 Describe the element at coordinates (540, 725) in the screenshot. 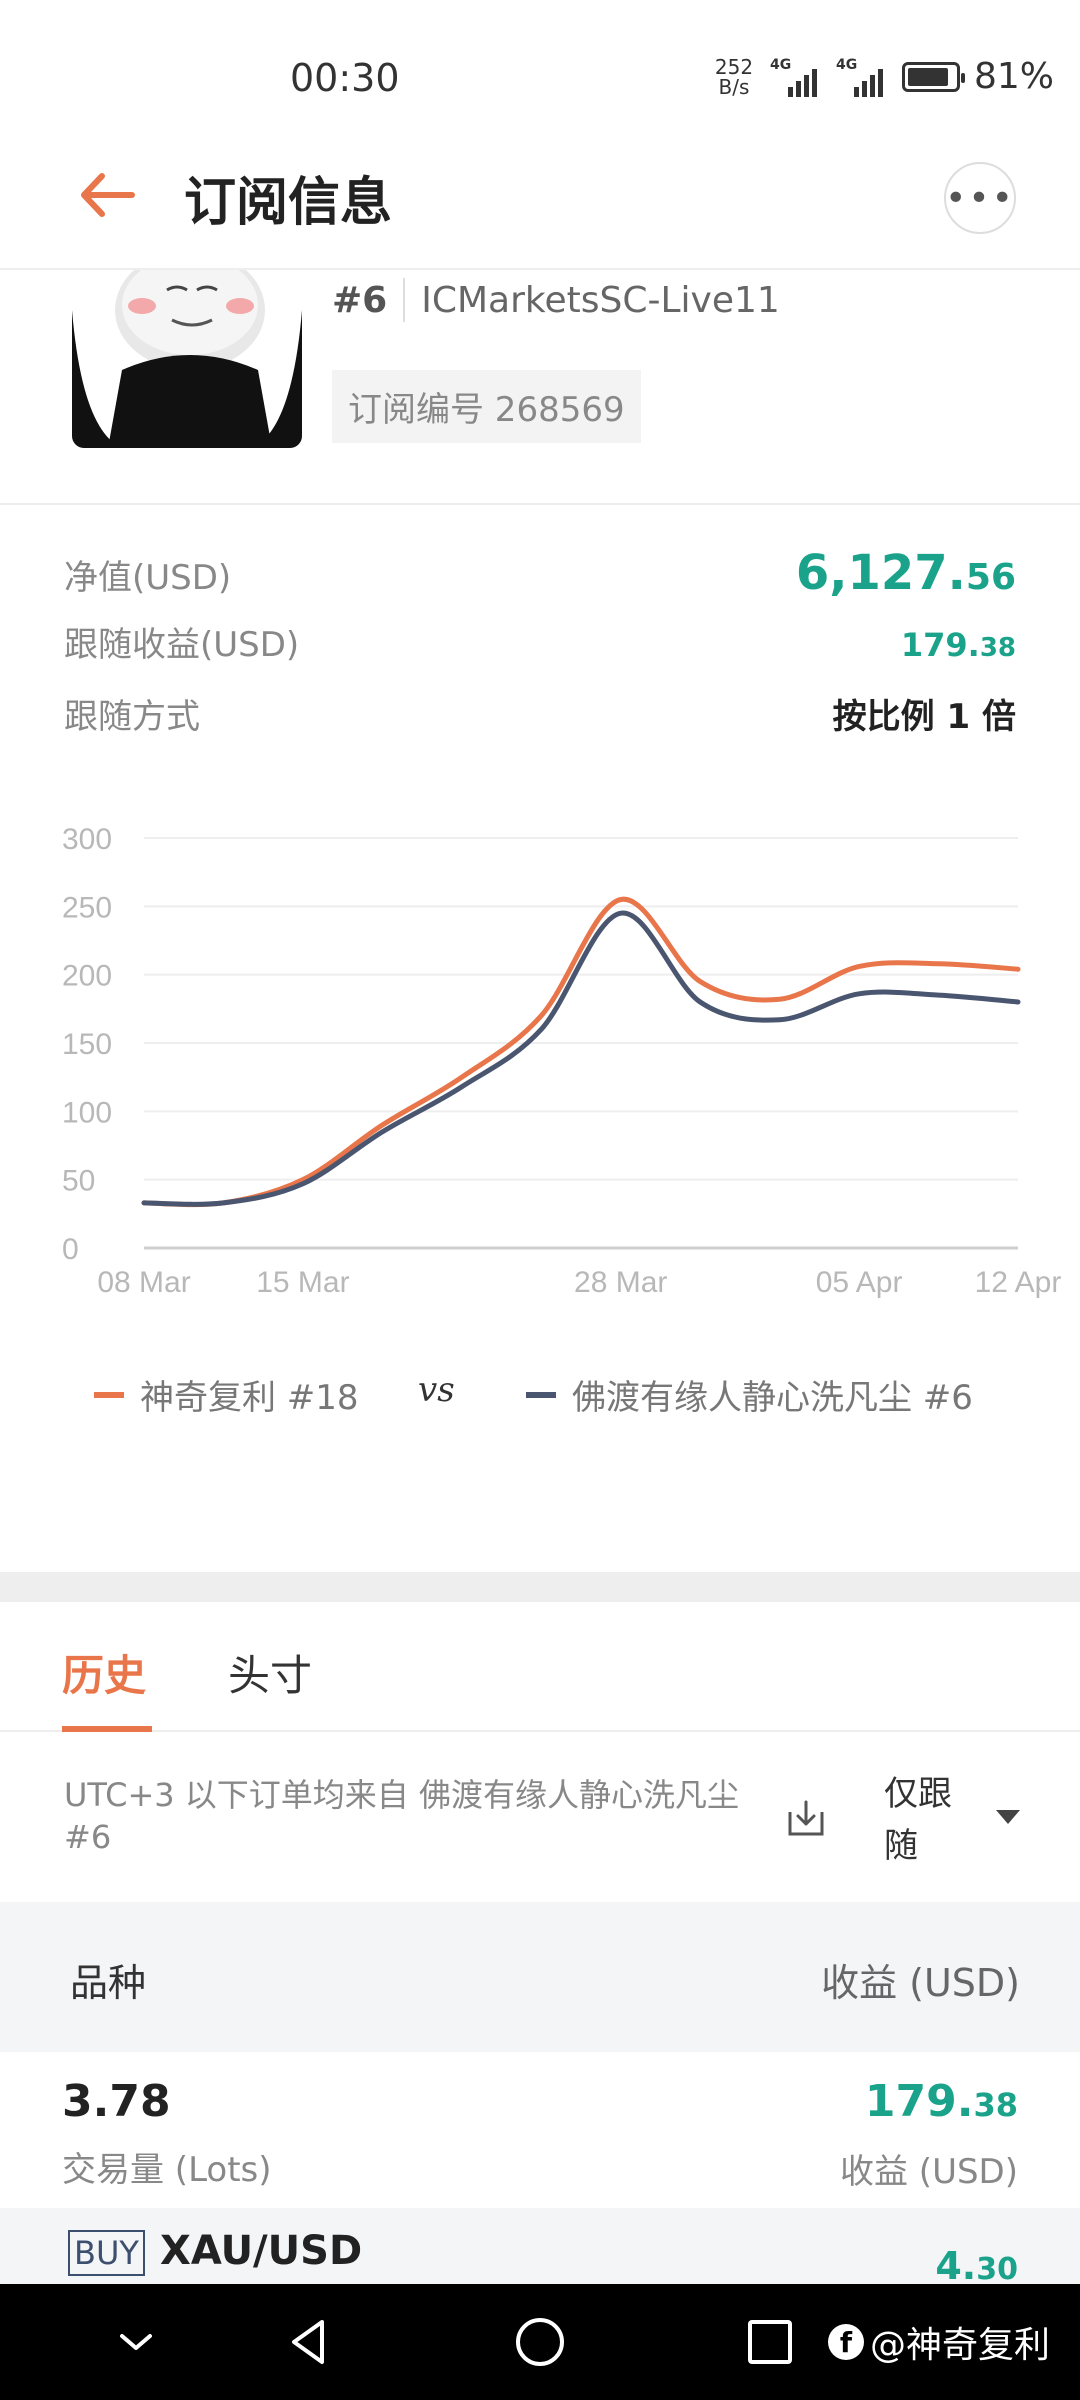

I see `follow-mode-row: 跟随方式 按比例 1 倍` at that location.